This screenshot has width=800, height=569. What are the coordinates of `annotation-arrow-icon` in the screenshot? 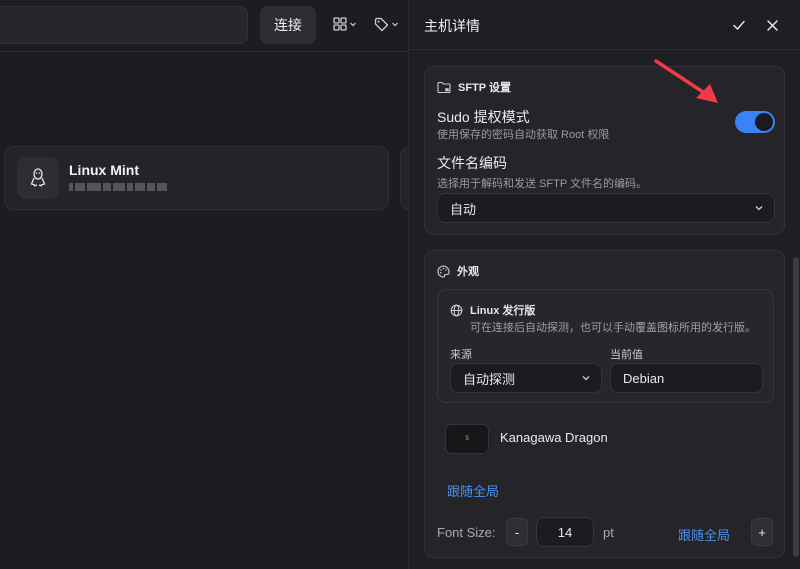 It's located at (686, 81).